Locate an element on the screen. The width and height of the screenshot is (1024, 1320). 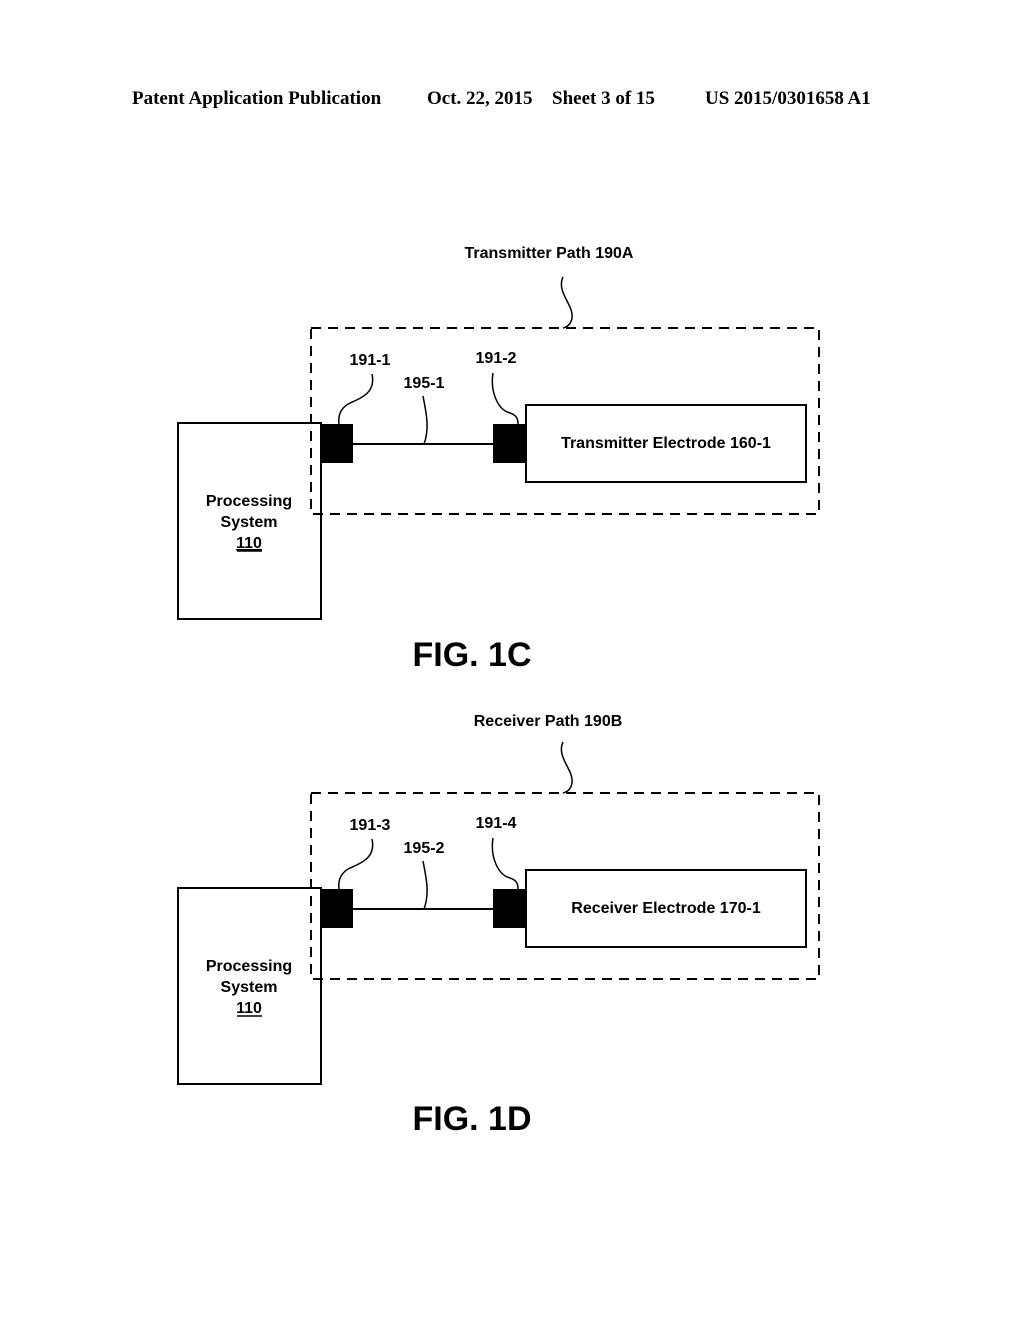
path-label: Receiver Path 190B is located at coordinates (548, 721).